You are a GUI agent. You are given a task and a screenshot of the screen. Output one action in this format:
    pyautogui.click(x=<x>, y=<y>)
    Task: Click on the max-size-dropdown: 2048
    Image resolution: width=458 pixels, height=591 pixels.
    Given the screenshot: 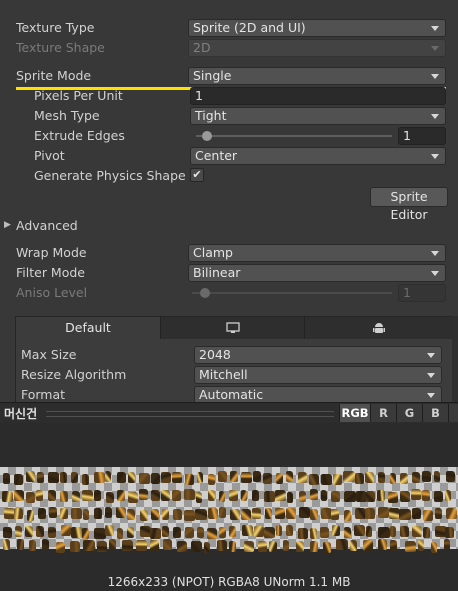 What is the action you would take?
    pyautogui.click(x=318, y=355)
    